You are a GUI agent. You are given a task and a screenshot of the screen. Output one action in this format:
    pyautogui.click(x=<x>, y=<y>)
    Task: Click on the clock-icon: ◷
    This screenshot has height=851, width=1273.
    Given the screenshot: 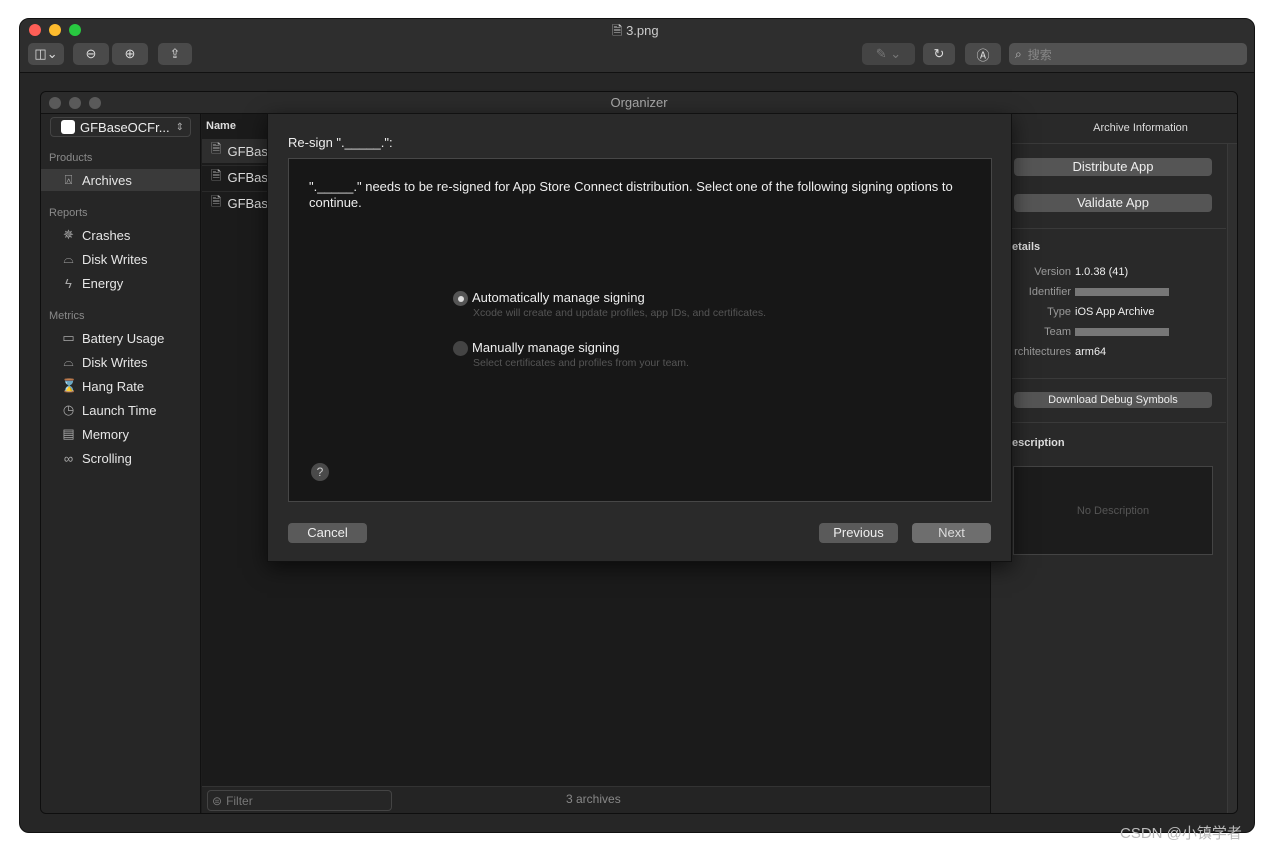 What is the action you would take?
    pyautogui.click(x=68, y=409)
    